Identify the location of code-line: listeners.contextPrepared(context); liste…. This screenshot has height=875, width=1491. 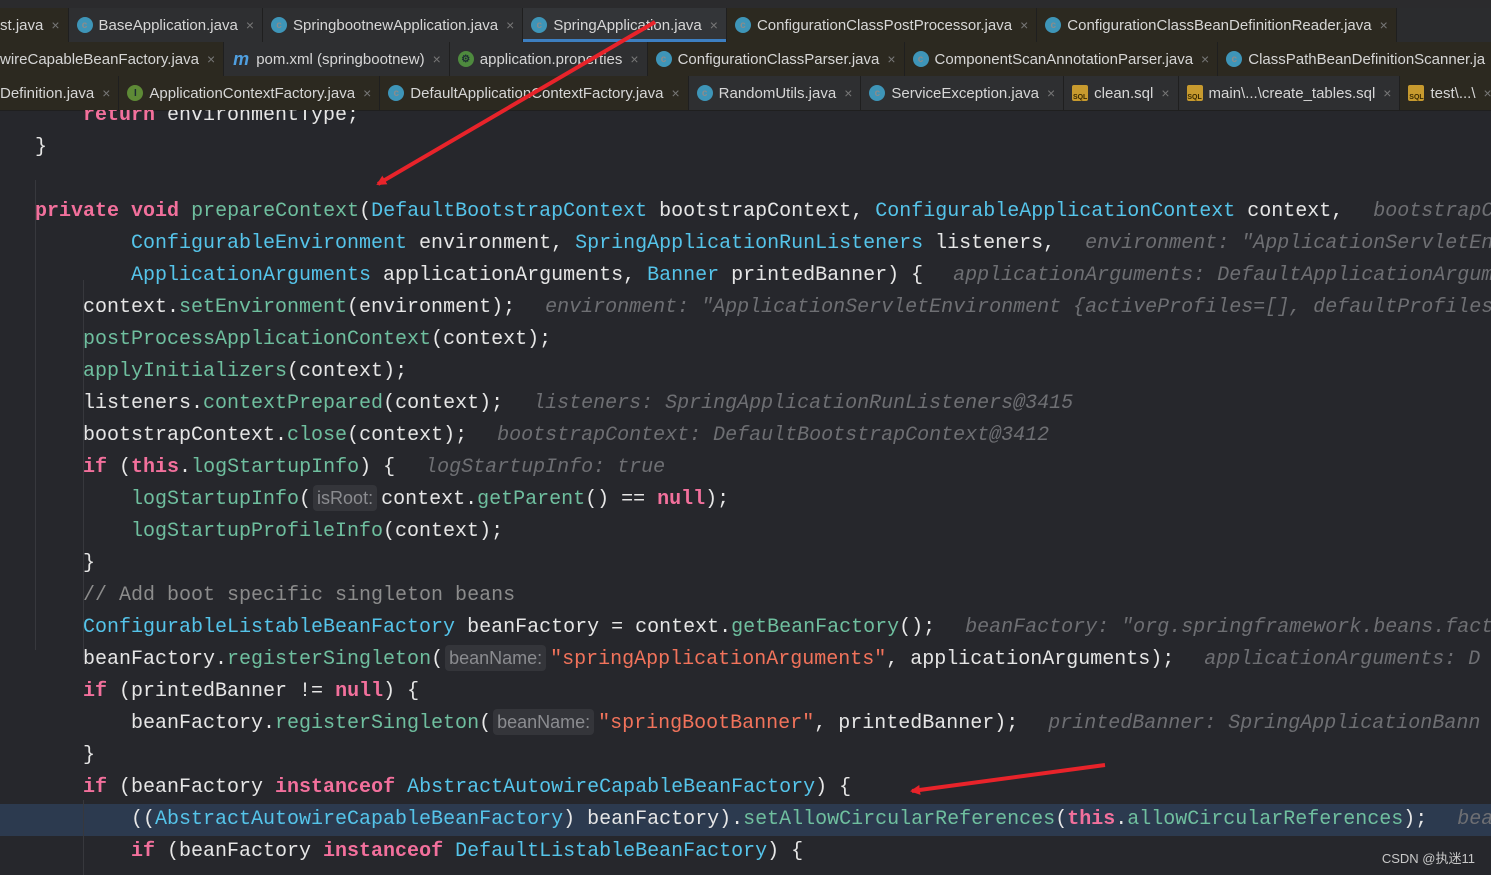
(745, 404).